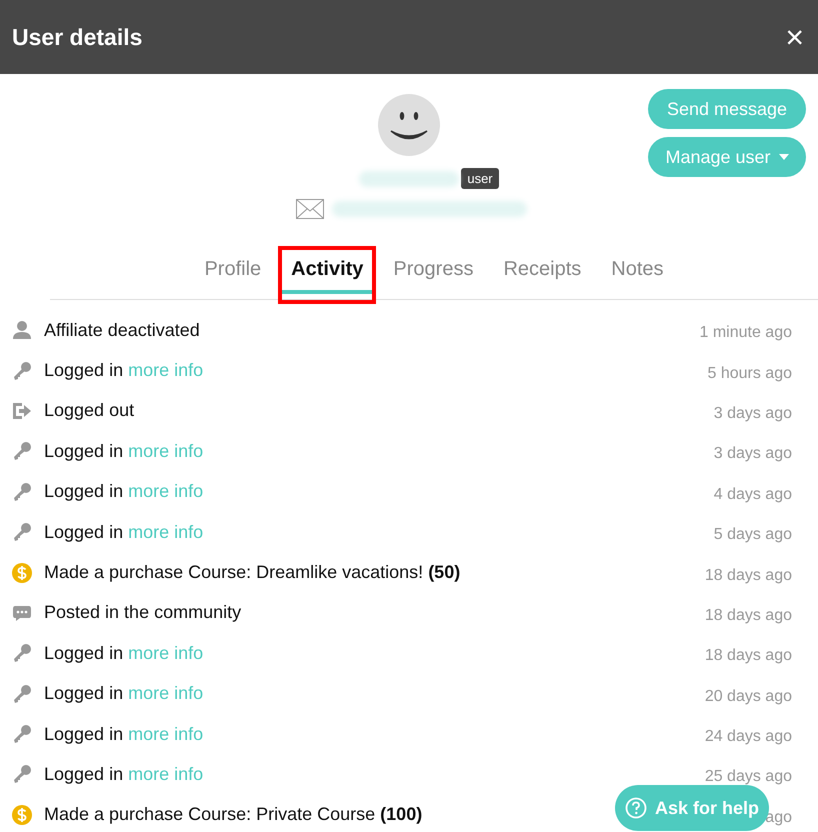 This screenshot has height=832, width=818. I want to click on smiley-avatar-icon, so click(409, 125).